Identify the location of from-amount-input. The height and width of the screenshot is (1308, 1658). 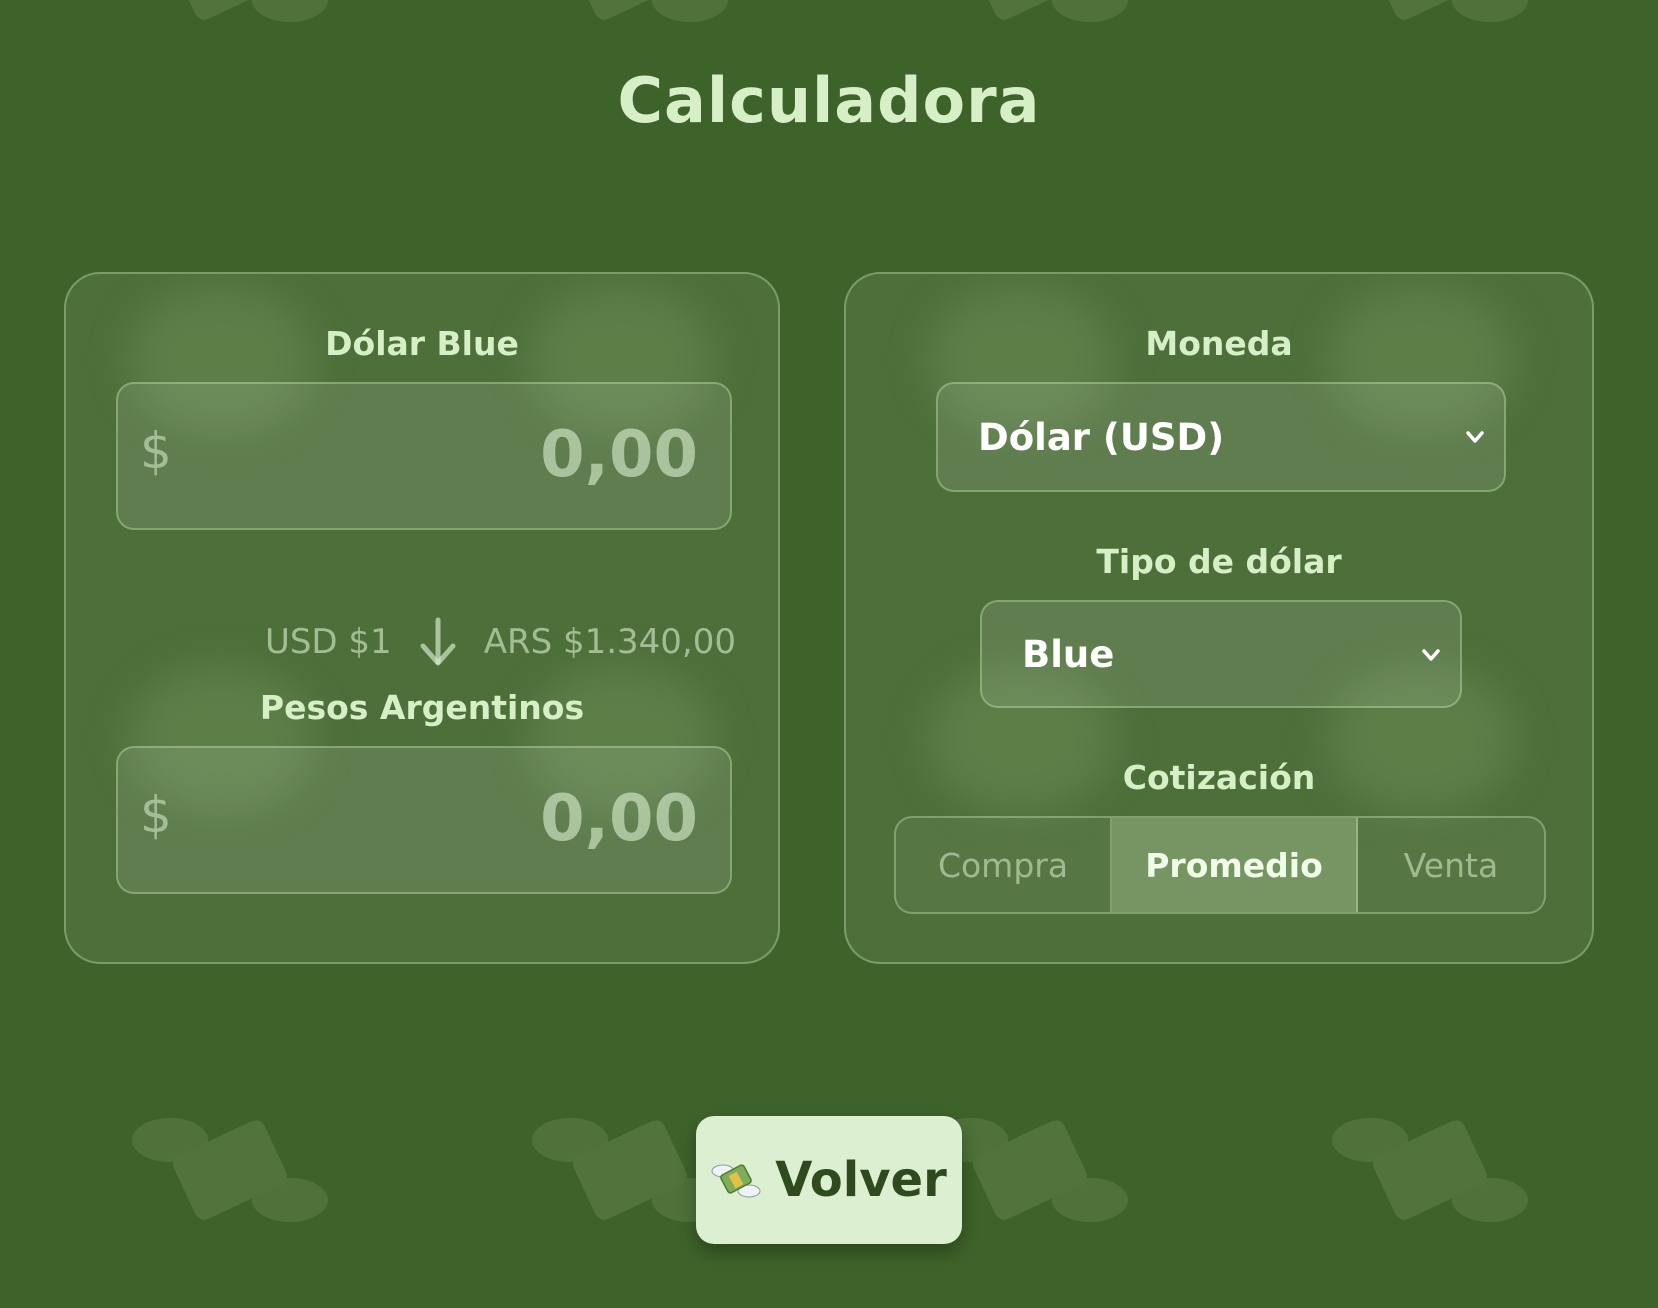
(478, 455).